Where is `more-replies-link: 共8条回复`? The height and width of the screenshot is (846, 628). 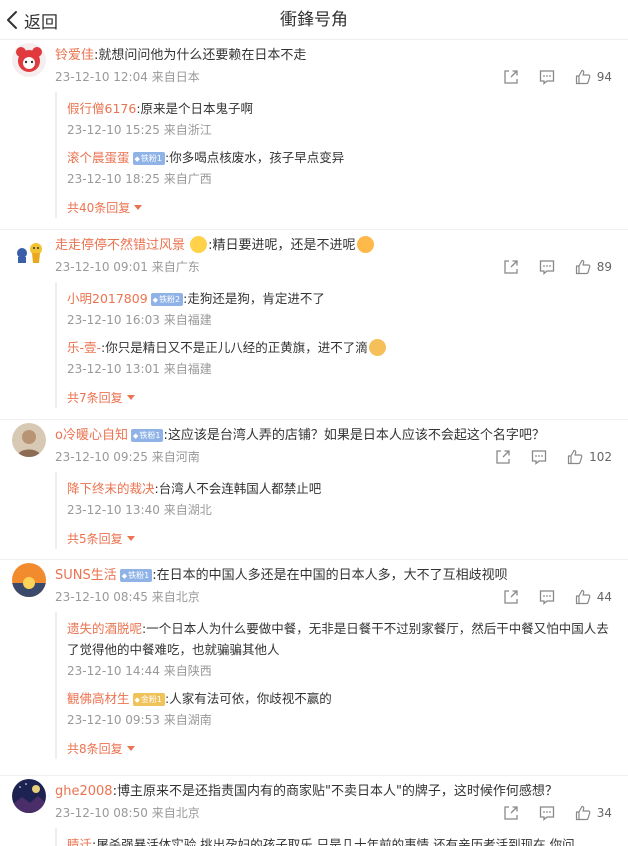
more-replies-link: 共8条回复 is located at coordinates (101, 749).